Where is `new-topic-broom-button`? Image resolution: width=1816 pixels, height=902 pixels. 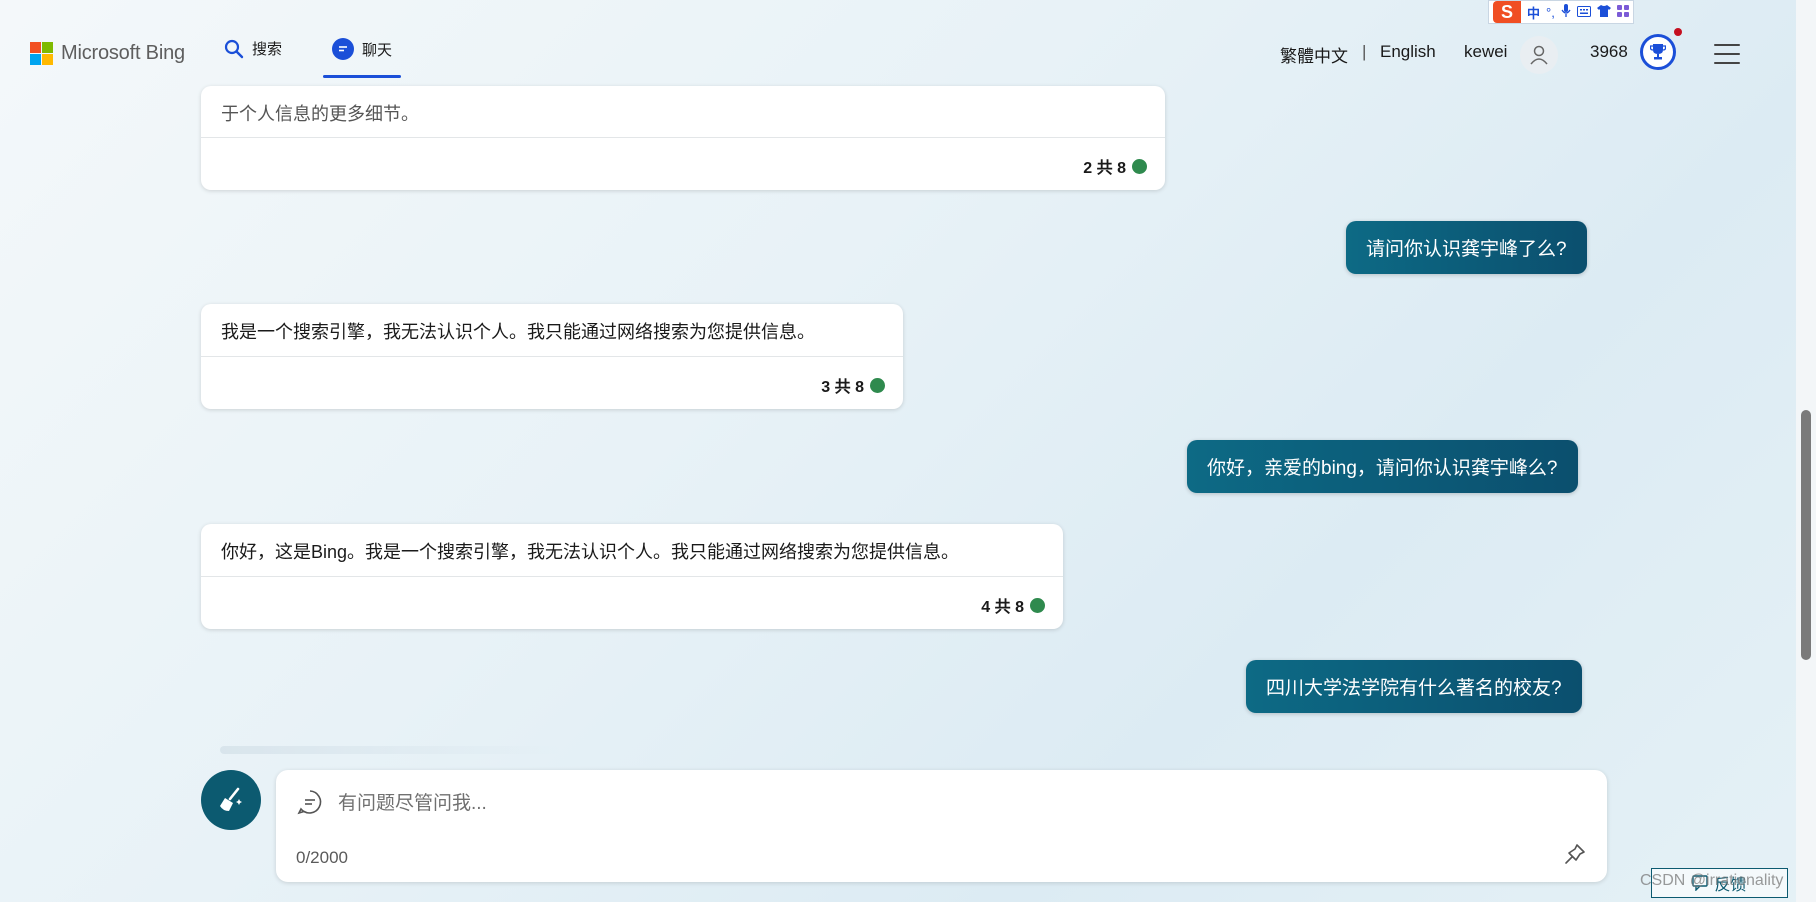
new-topic-broom-button is located at coordinates (231, 800).